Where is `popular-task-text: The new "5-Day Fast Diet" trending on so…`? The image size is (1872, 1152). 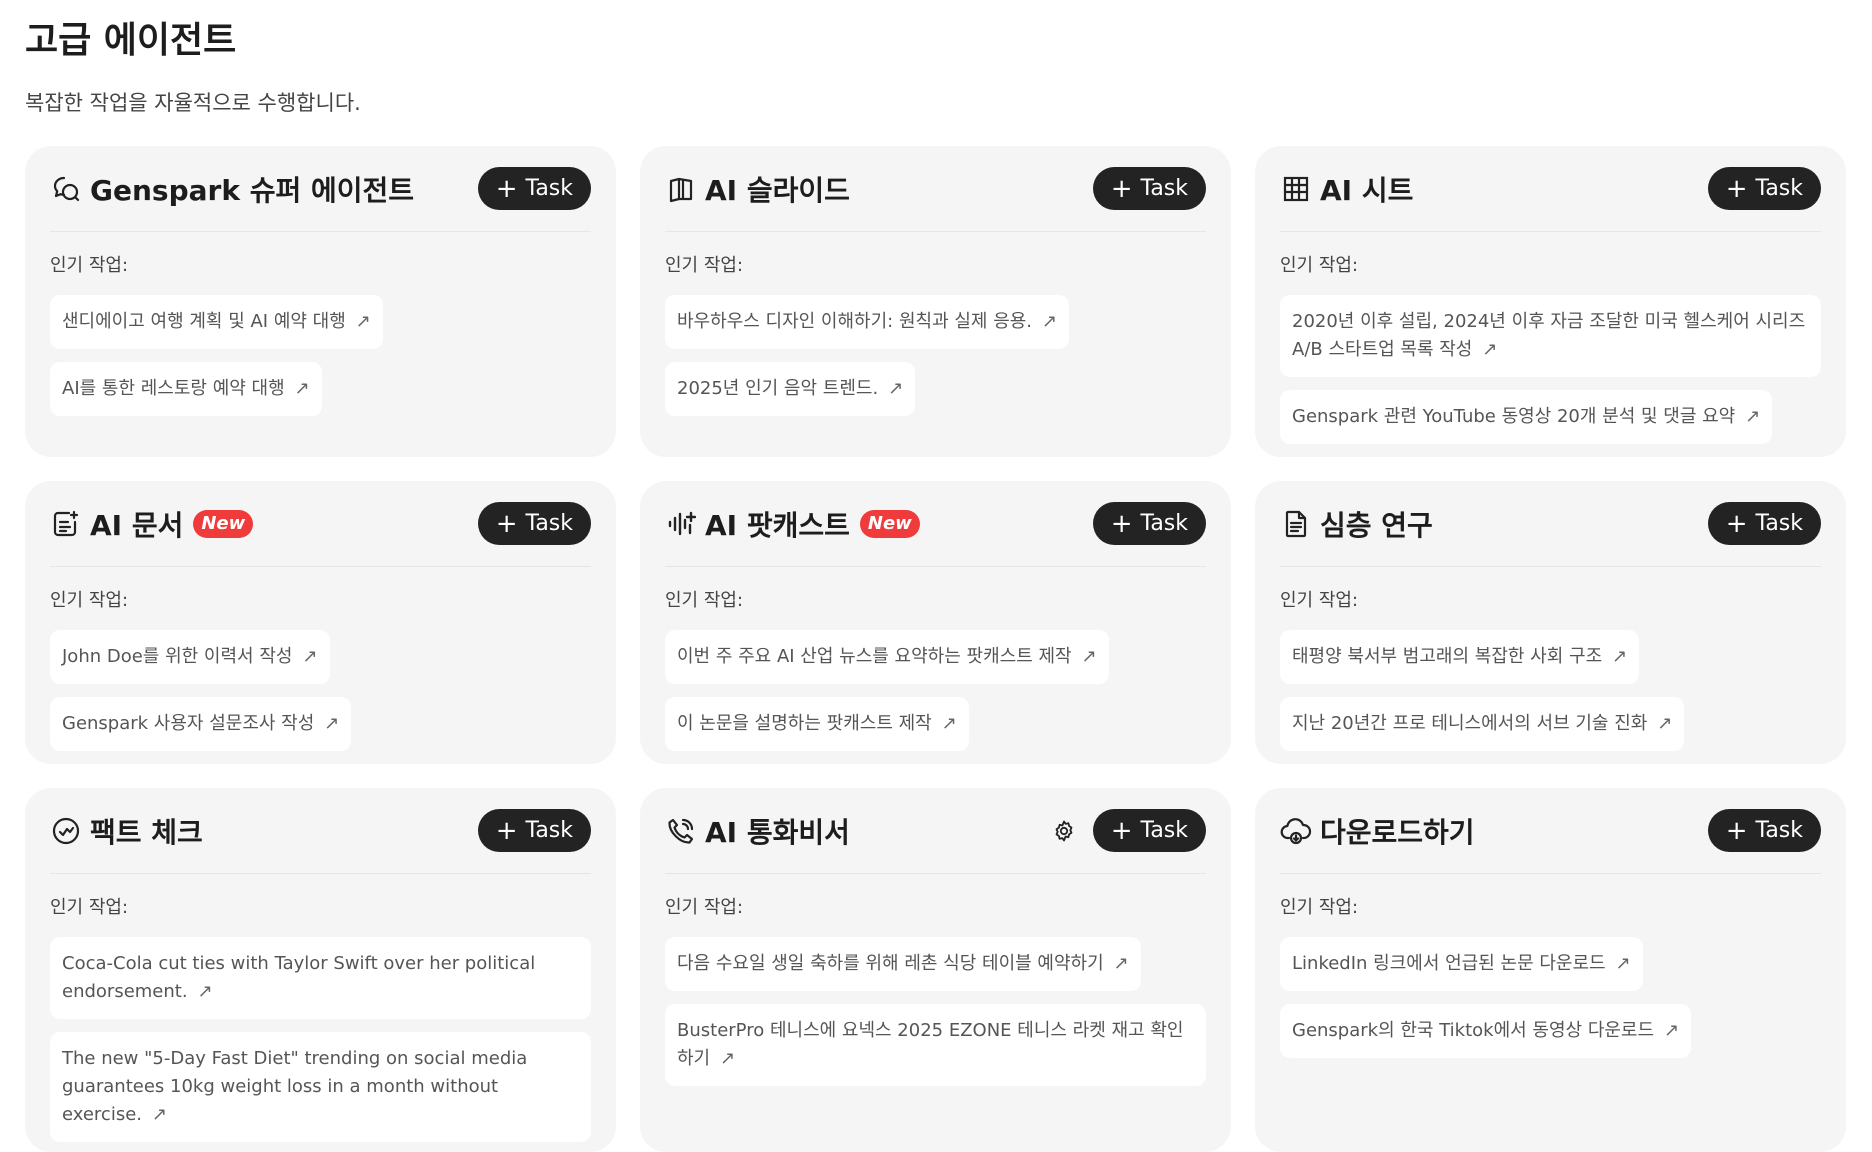 popular-task-text: The new "5-Day Fast Diet" trending on so… is located at coordinates (295, 1086).